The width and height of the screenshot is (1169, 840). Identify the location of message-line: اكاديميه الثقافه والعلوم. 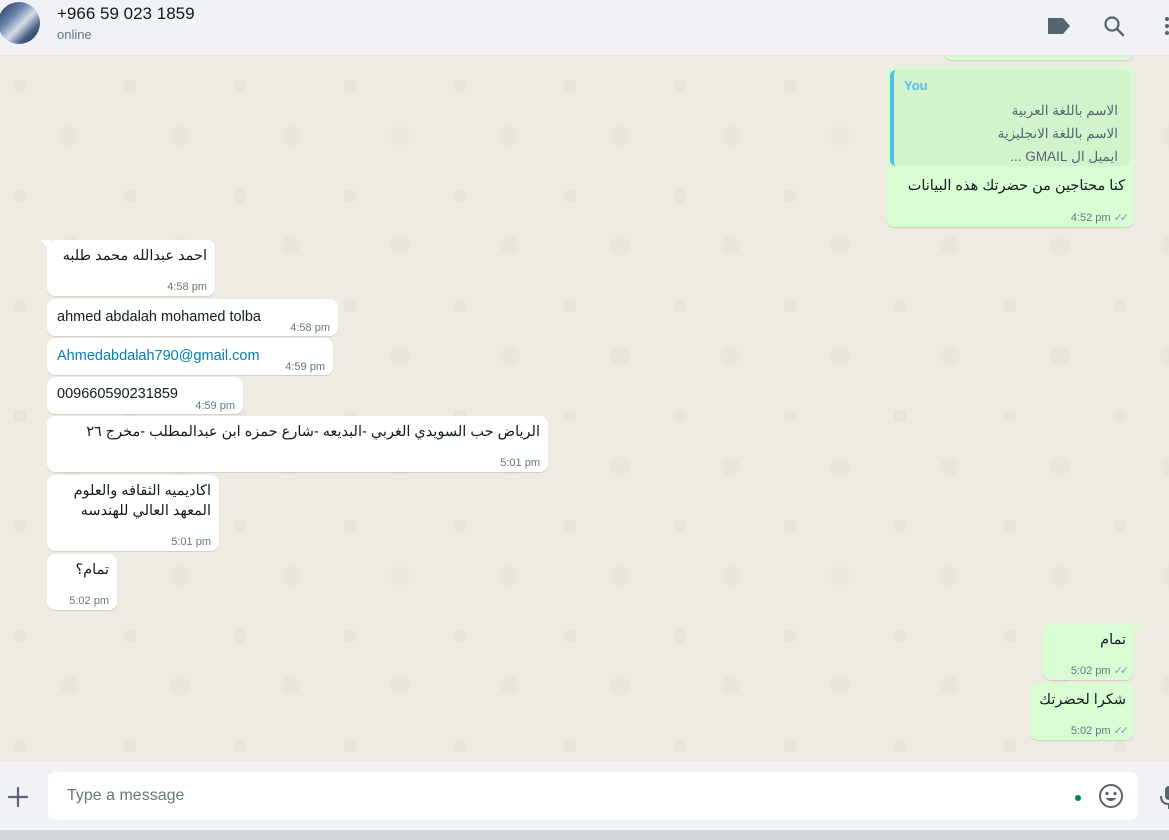
(142, 491).